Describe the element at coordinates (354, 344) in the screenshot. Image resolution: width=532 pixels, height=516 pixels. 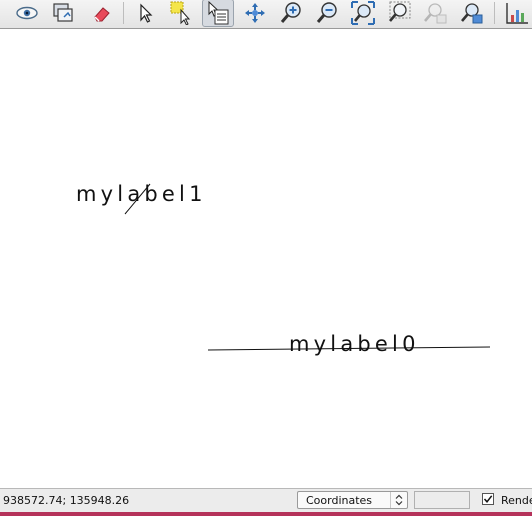
I see `map-label-0: mylabel0` at that location.